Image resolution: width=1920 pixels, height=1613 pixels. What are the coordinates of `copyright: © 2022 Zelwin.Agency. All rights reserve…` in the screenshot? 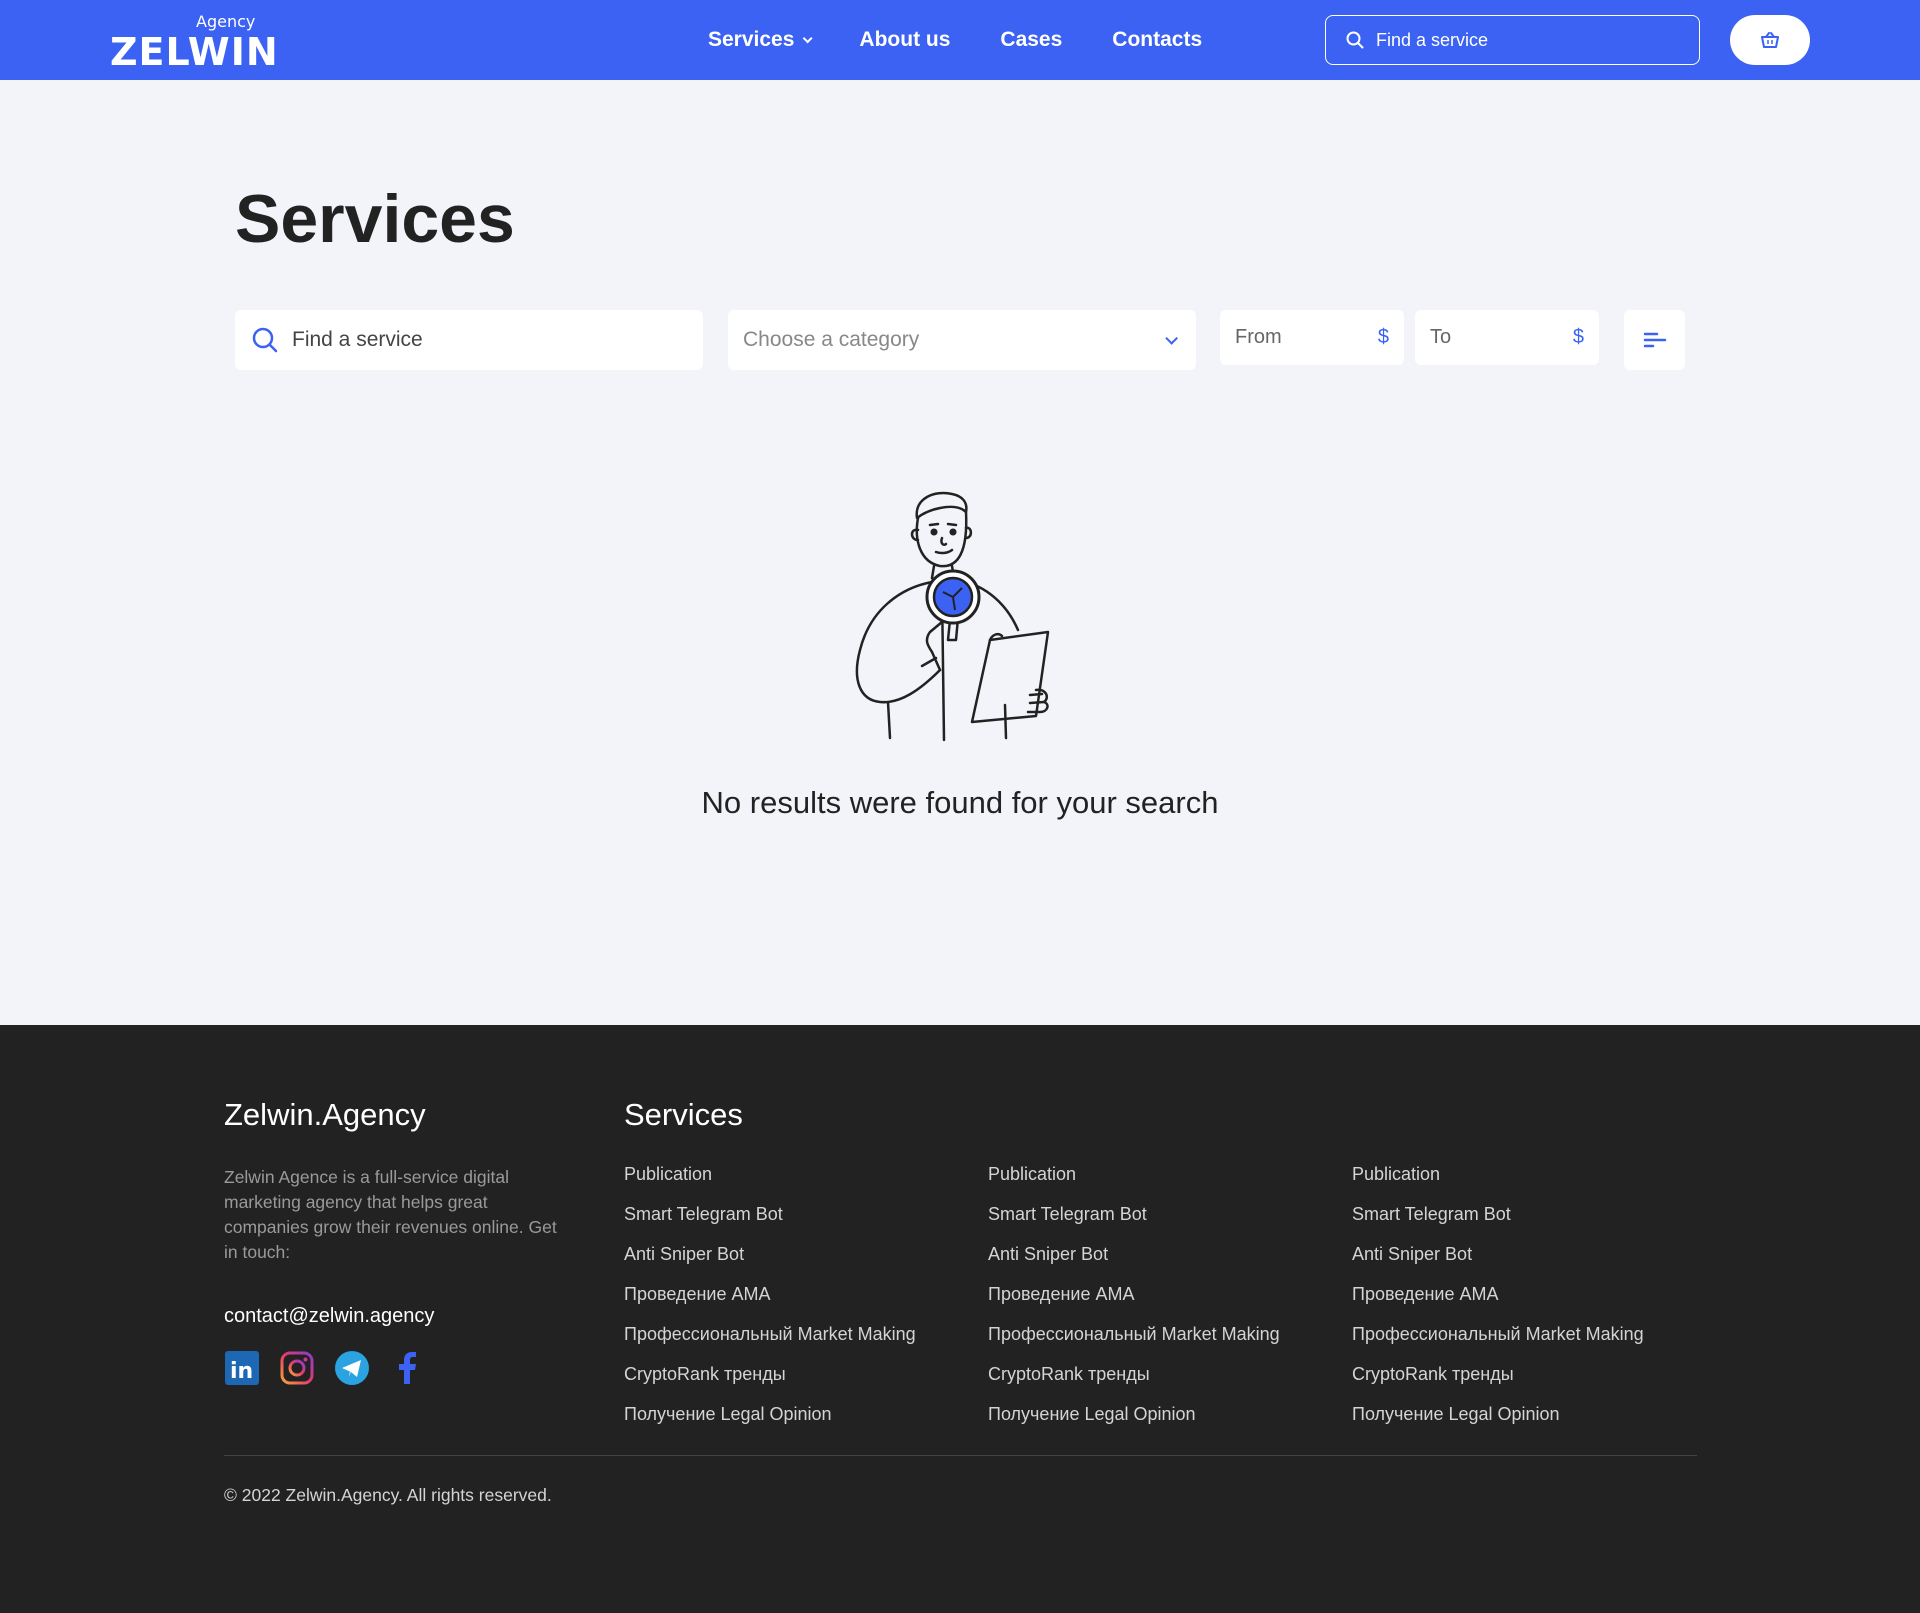 It's located at (388, 1495).